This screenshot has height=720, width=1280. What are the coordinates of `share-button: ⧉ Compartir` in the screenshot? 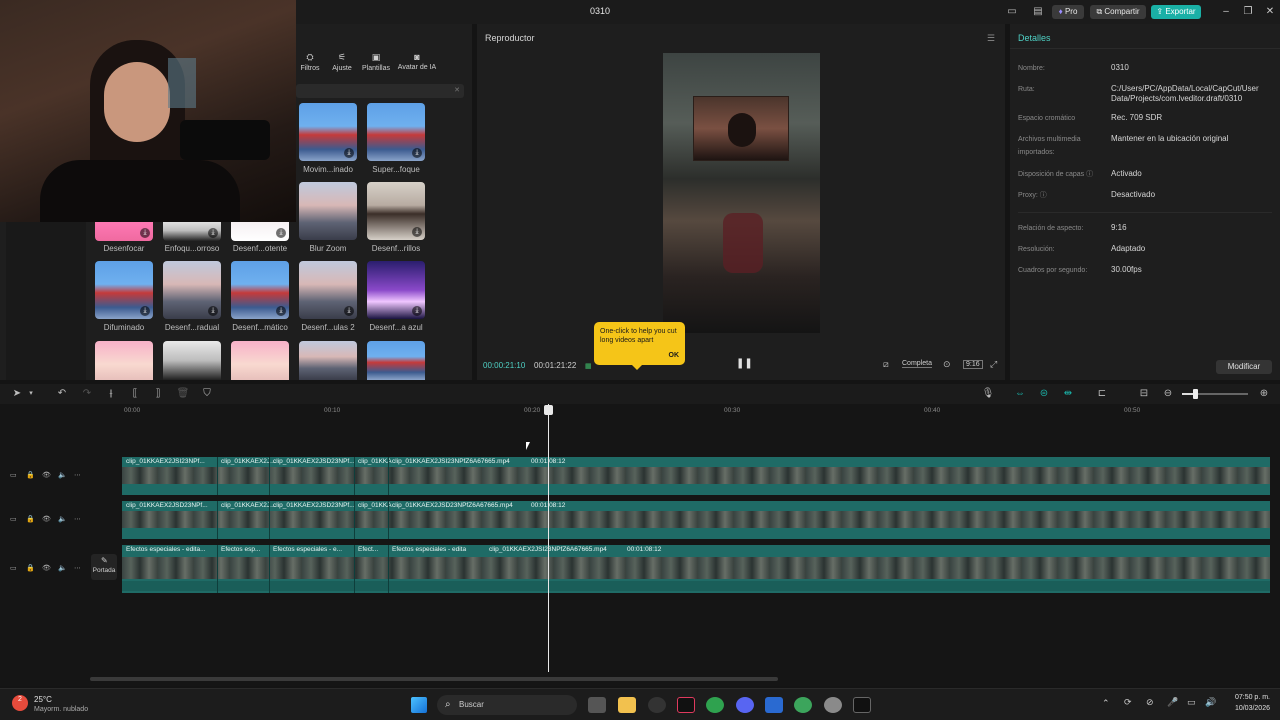 It's located at (1118, 12).